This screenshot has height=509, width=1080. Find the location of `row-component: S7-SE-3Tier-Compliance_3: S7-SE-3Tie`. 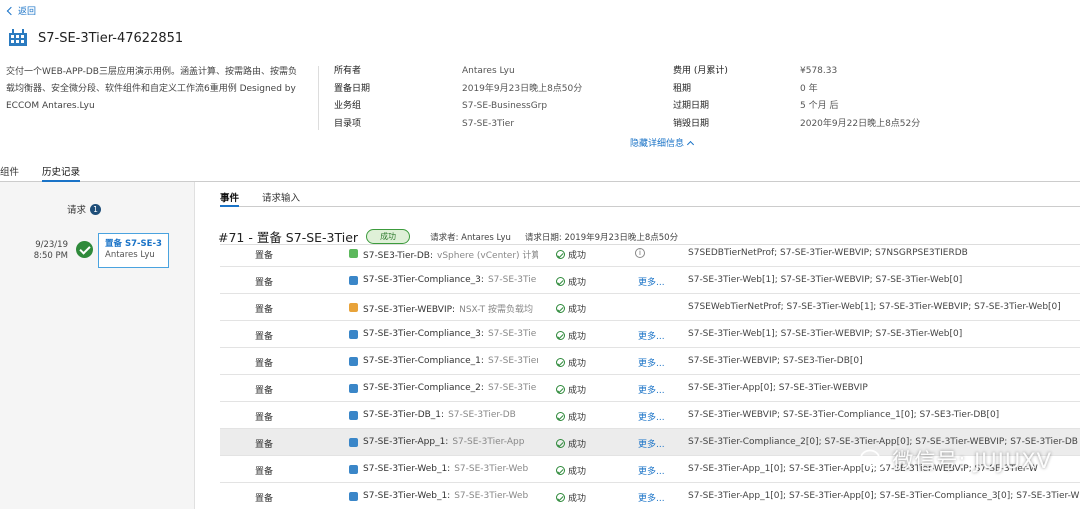

row-component: S7-SE-3Tier-Compliance_3: S7-SE-3Tie is located at coordinates (450, 334).